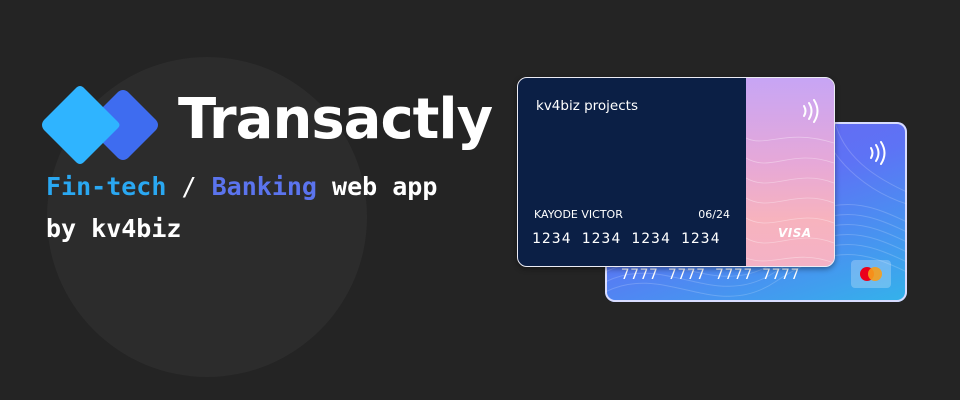  Describe the element at coordinates (587, 106) in the screenshot. I see `card-org-name: kv4biz projects` at that location.